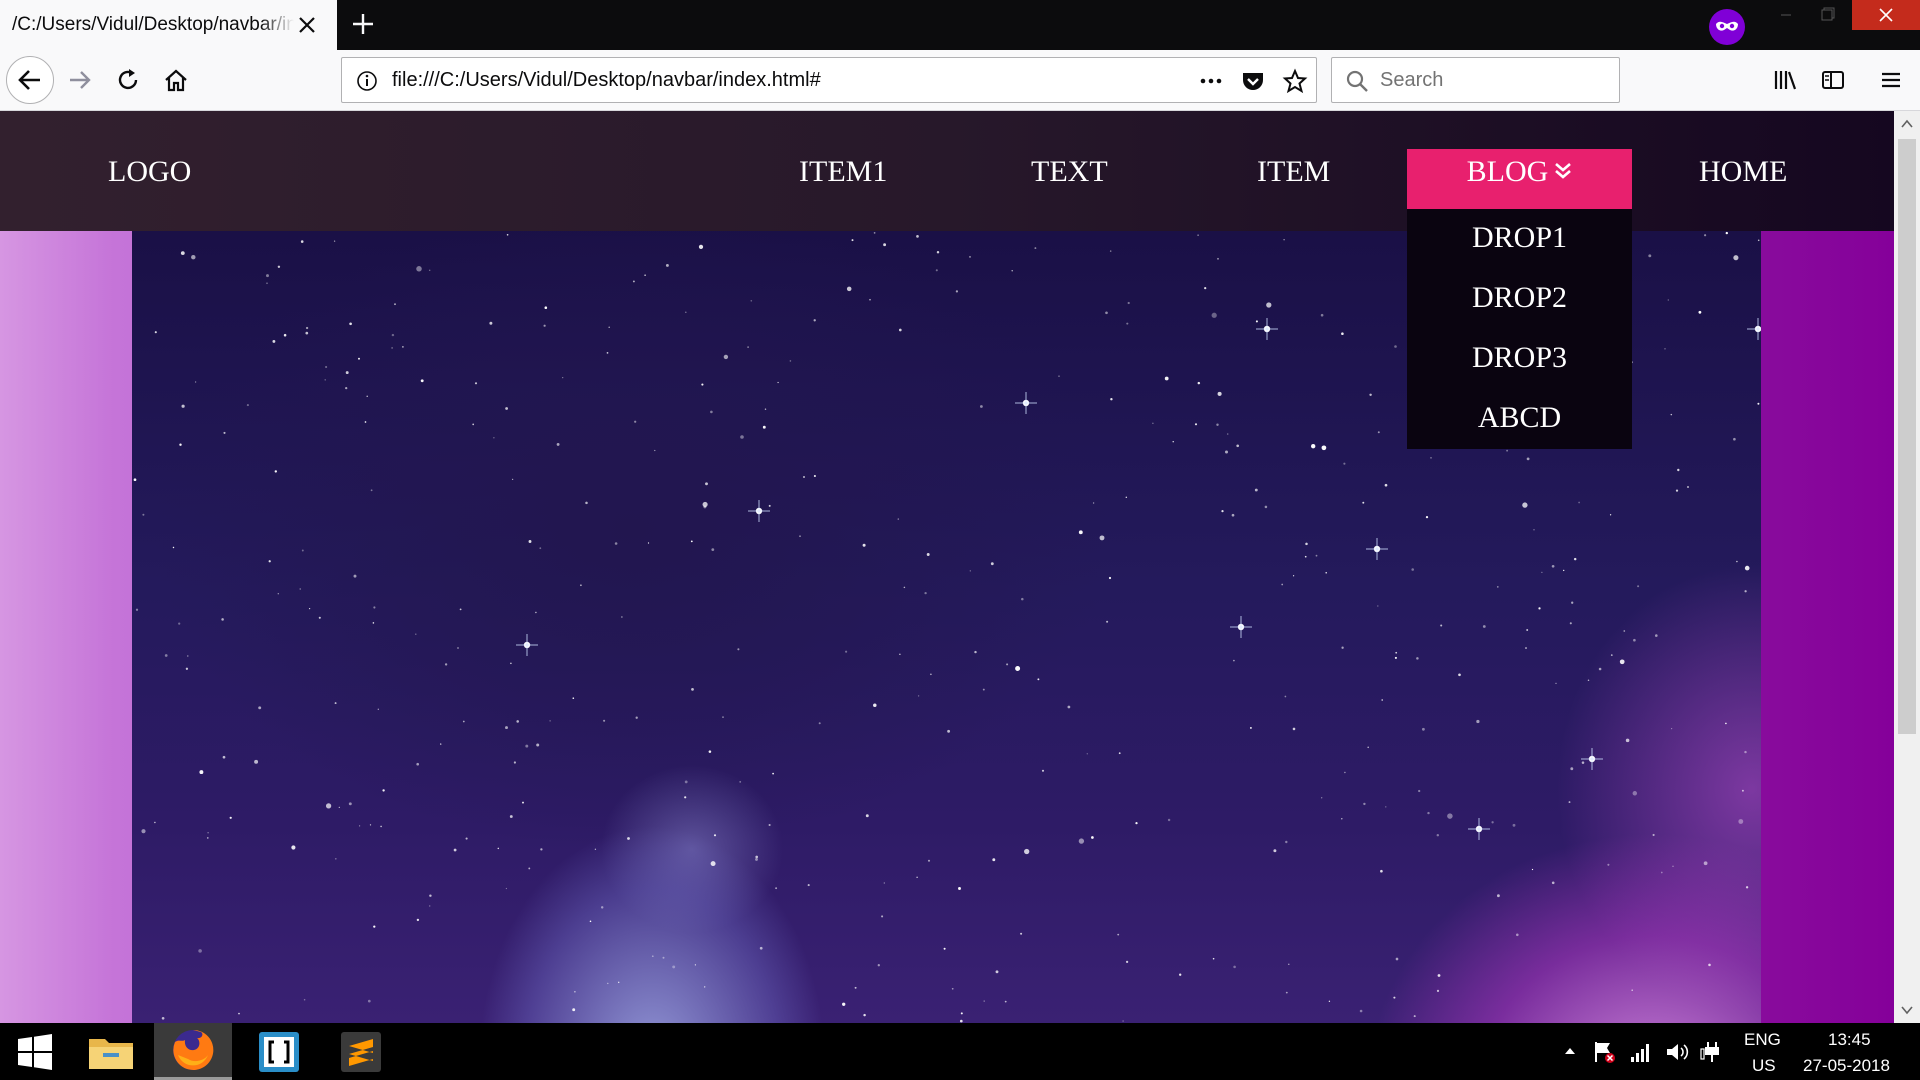 The height and width of the screenshot is (1080, 1920). I want to click on double-chevron-down-icon, so click(1563, 171).